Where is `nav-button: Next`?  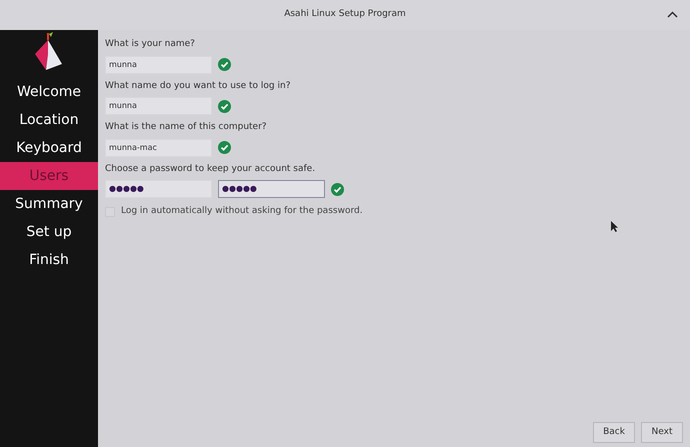
nav-button: Next is located at coordinates (662, 432).